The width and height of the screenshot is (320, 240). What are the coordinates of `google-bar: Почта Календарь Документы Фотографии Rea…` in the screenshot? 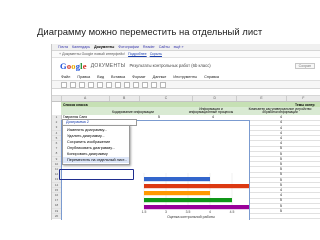 It's located at (186, 47).